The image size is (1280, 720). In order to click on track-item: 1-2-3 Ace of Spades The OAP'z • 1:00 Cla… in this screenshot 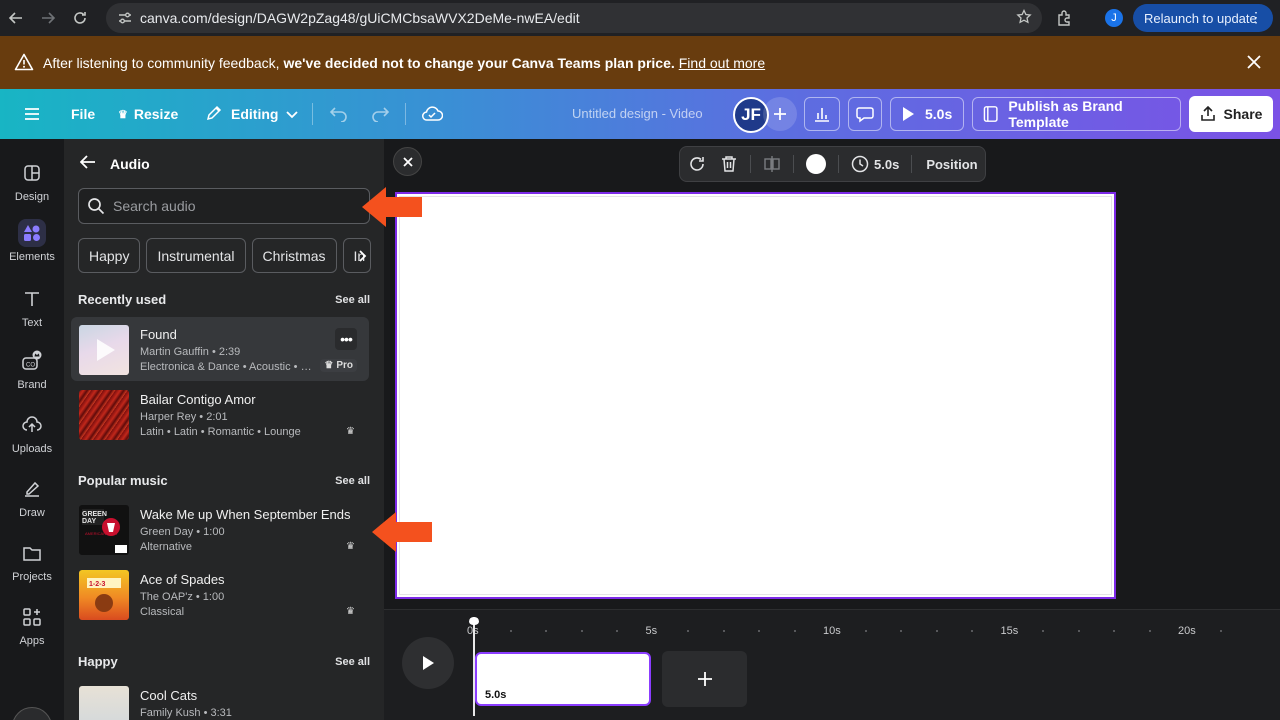, I will do `click(220, 594)`.